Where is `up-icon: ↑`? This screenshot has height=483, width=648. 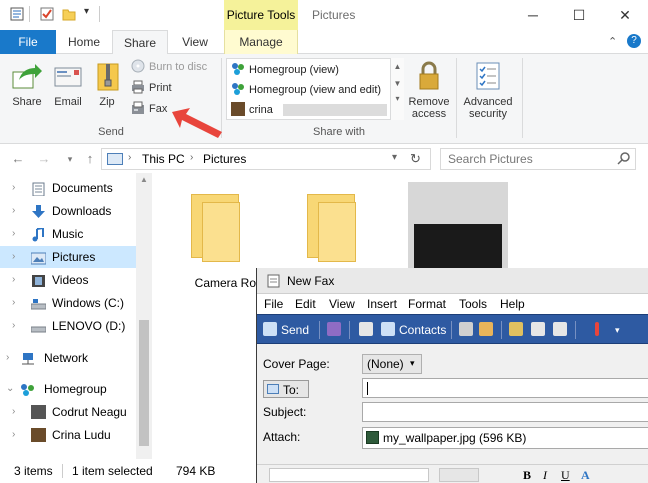 up-icon: ↑ is located at coordinates (90, 159).